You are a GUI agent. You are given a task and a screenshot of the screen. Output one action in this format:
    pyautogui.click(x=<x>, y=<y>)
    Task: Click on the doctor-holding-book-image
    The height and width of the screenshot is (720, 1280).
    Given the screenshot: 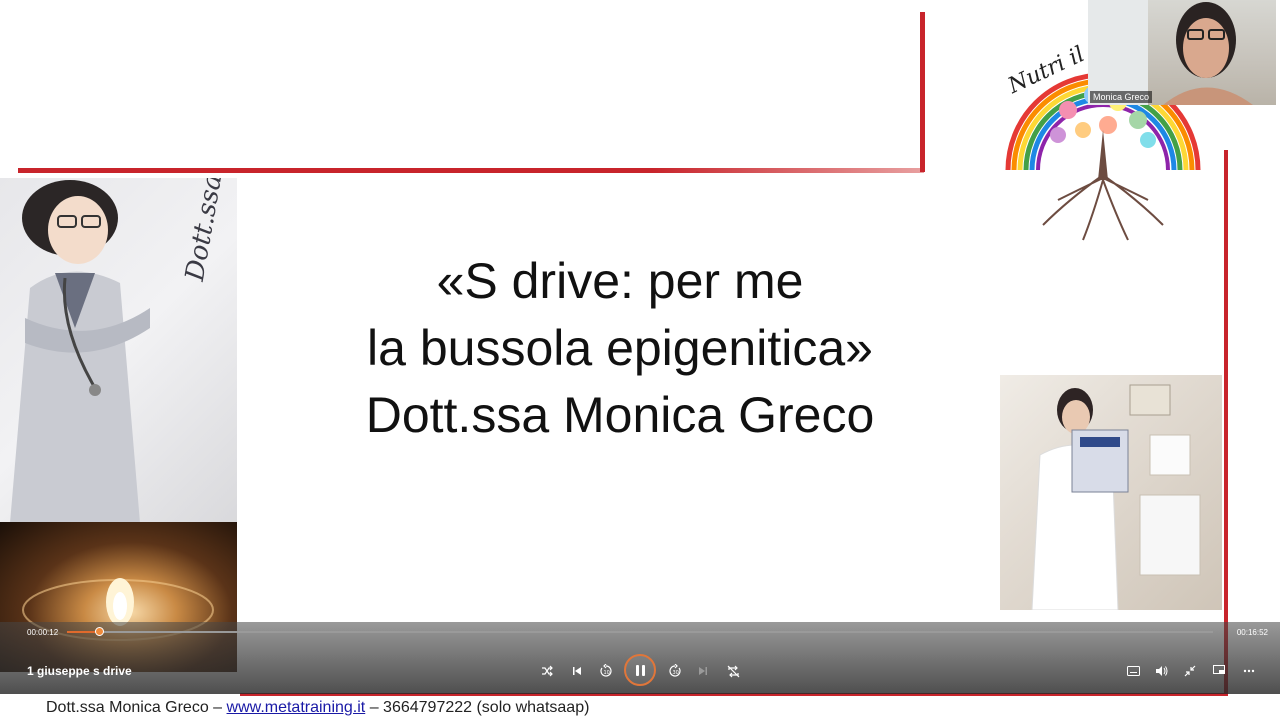 What is the action you would take?
    pyautogui.click(x=1116, y=497)
    